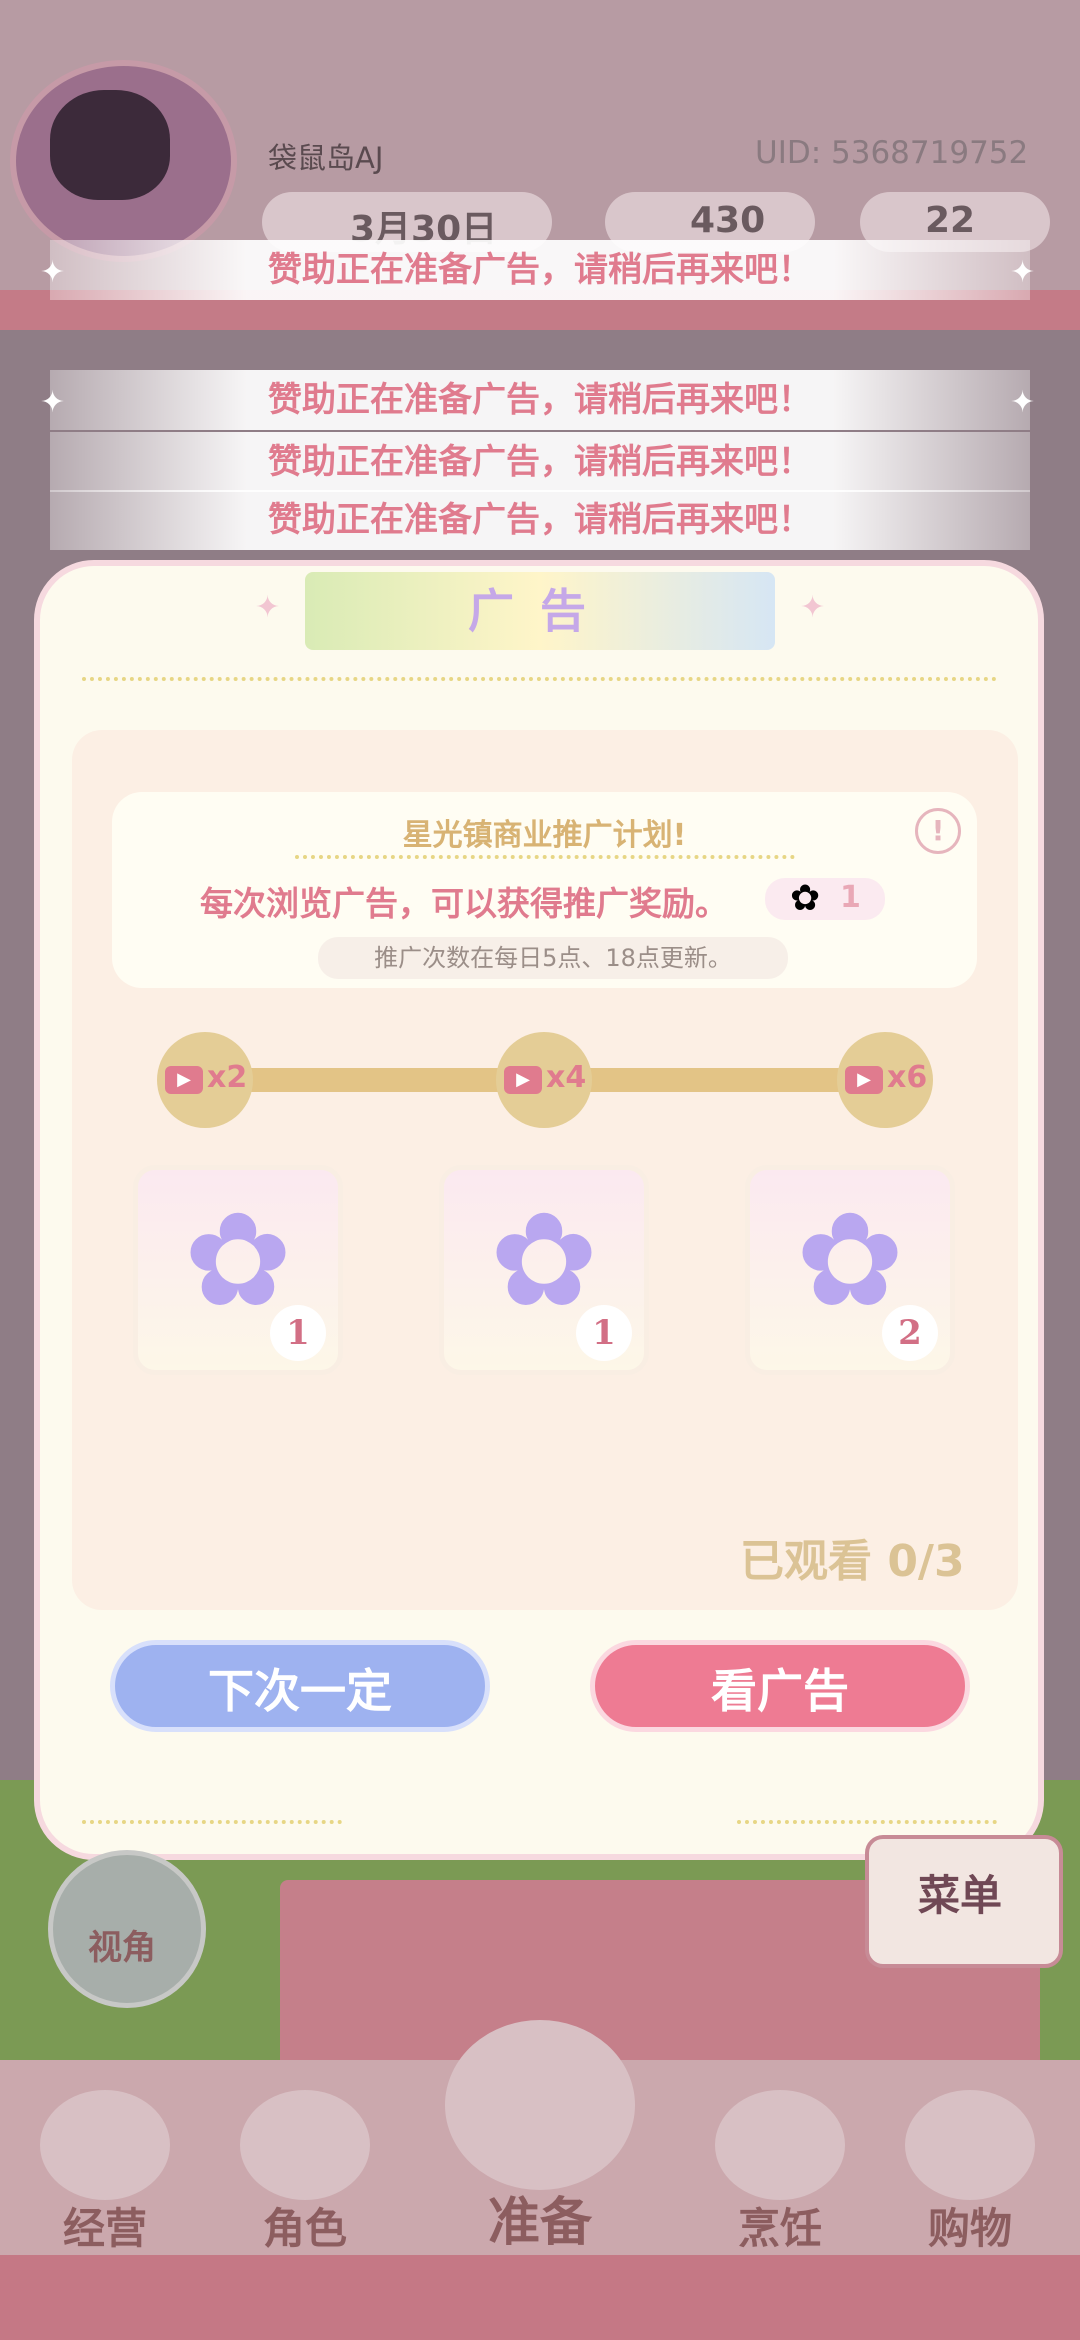 Image resolution: width=1080 pixels, height=2340 pixels. Describe the element at coordinates (728, 220) in the screenshot. I see `stars-count: 430` at that location.